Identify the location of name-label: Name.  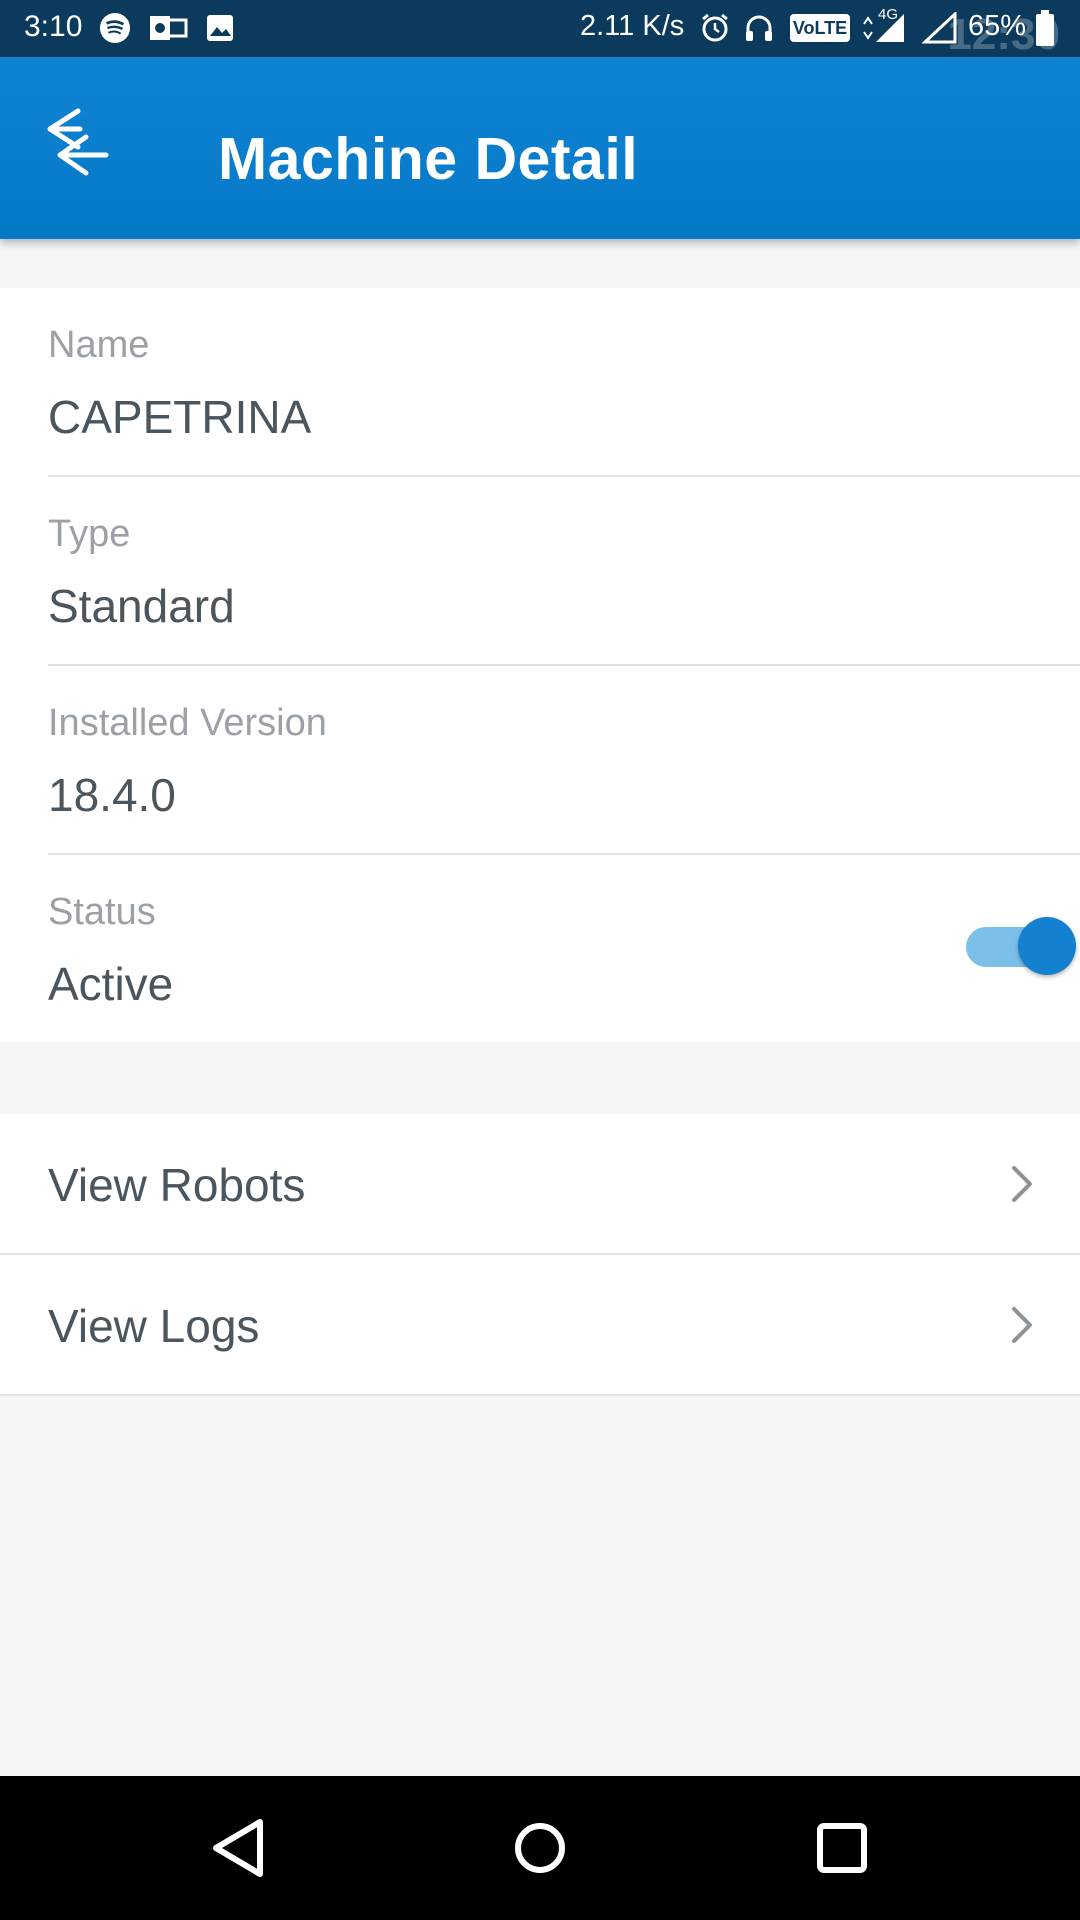
(99, 345).